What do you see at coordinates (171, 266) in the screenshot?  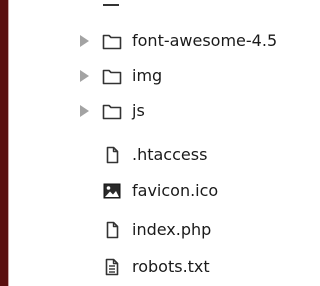 I see `tree-item-label: robots.txt` at bounding box center [171, 266].